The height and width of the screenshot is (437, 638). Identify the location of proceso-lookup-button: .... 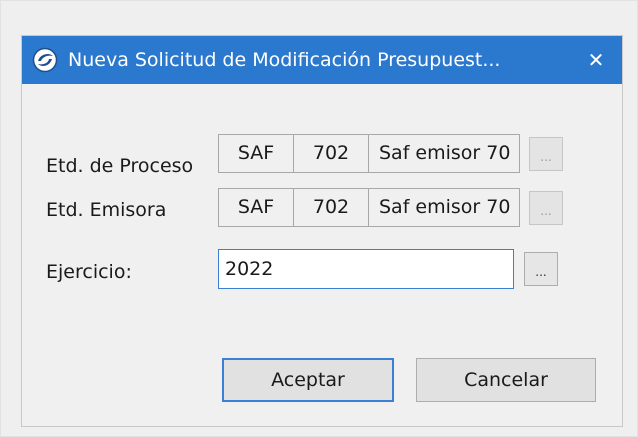
(546, 154).